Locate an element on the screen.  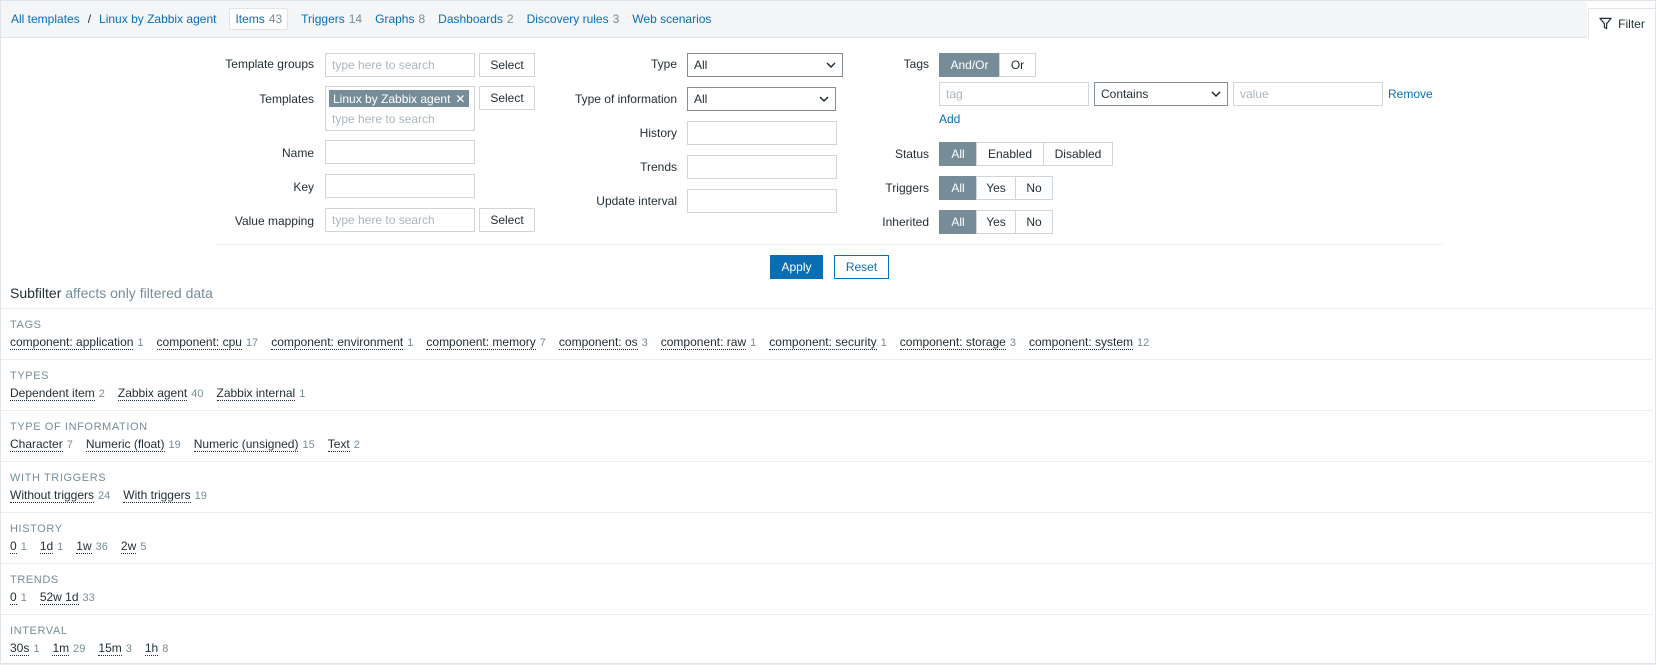
subfilter-item-count: 5 is located at coordinates (143, 547).